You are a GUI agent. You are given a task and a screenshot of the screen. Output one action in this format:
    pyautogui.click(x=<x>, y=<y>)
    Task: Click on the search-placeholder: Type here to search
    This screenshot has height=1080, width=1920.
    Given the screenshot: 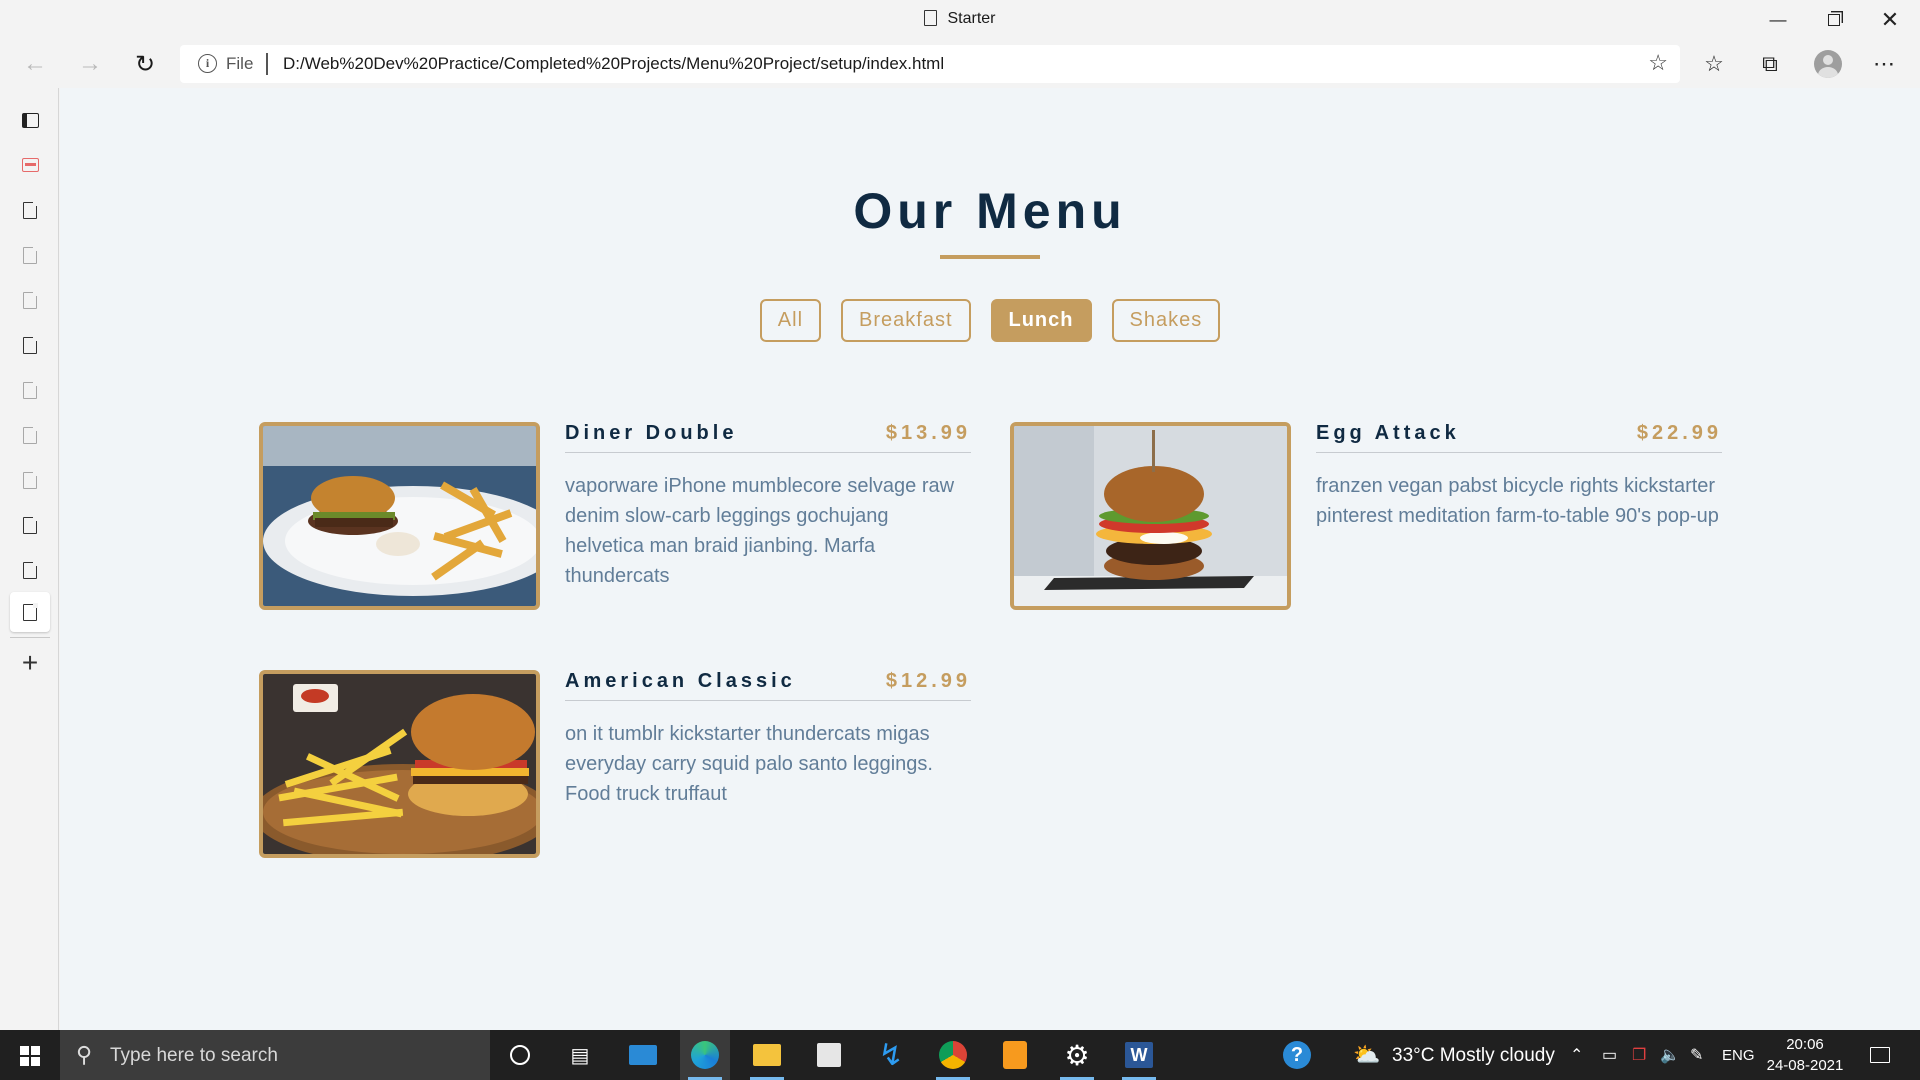 What is the action you would take?
    pyautogui.click(x=194, y=1055)
    